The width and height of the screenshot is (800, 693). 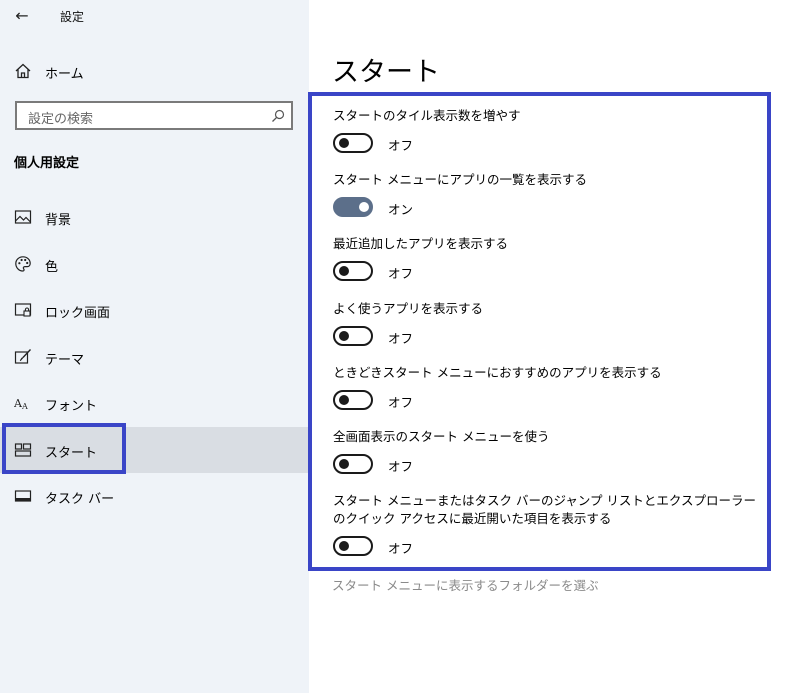 I want to click on sidebar-item-label: スタート, so click(x=71, y=453).